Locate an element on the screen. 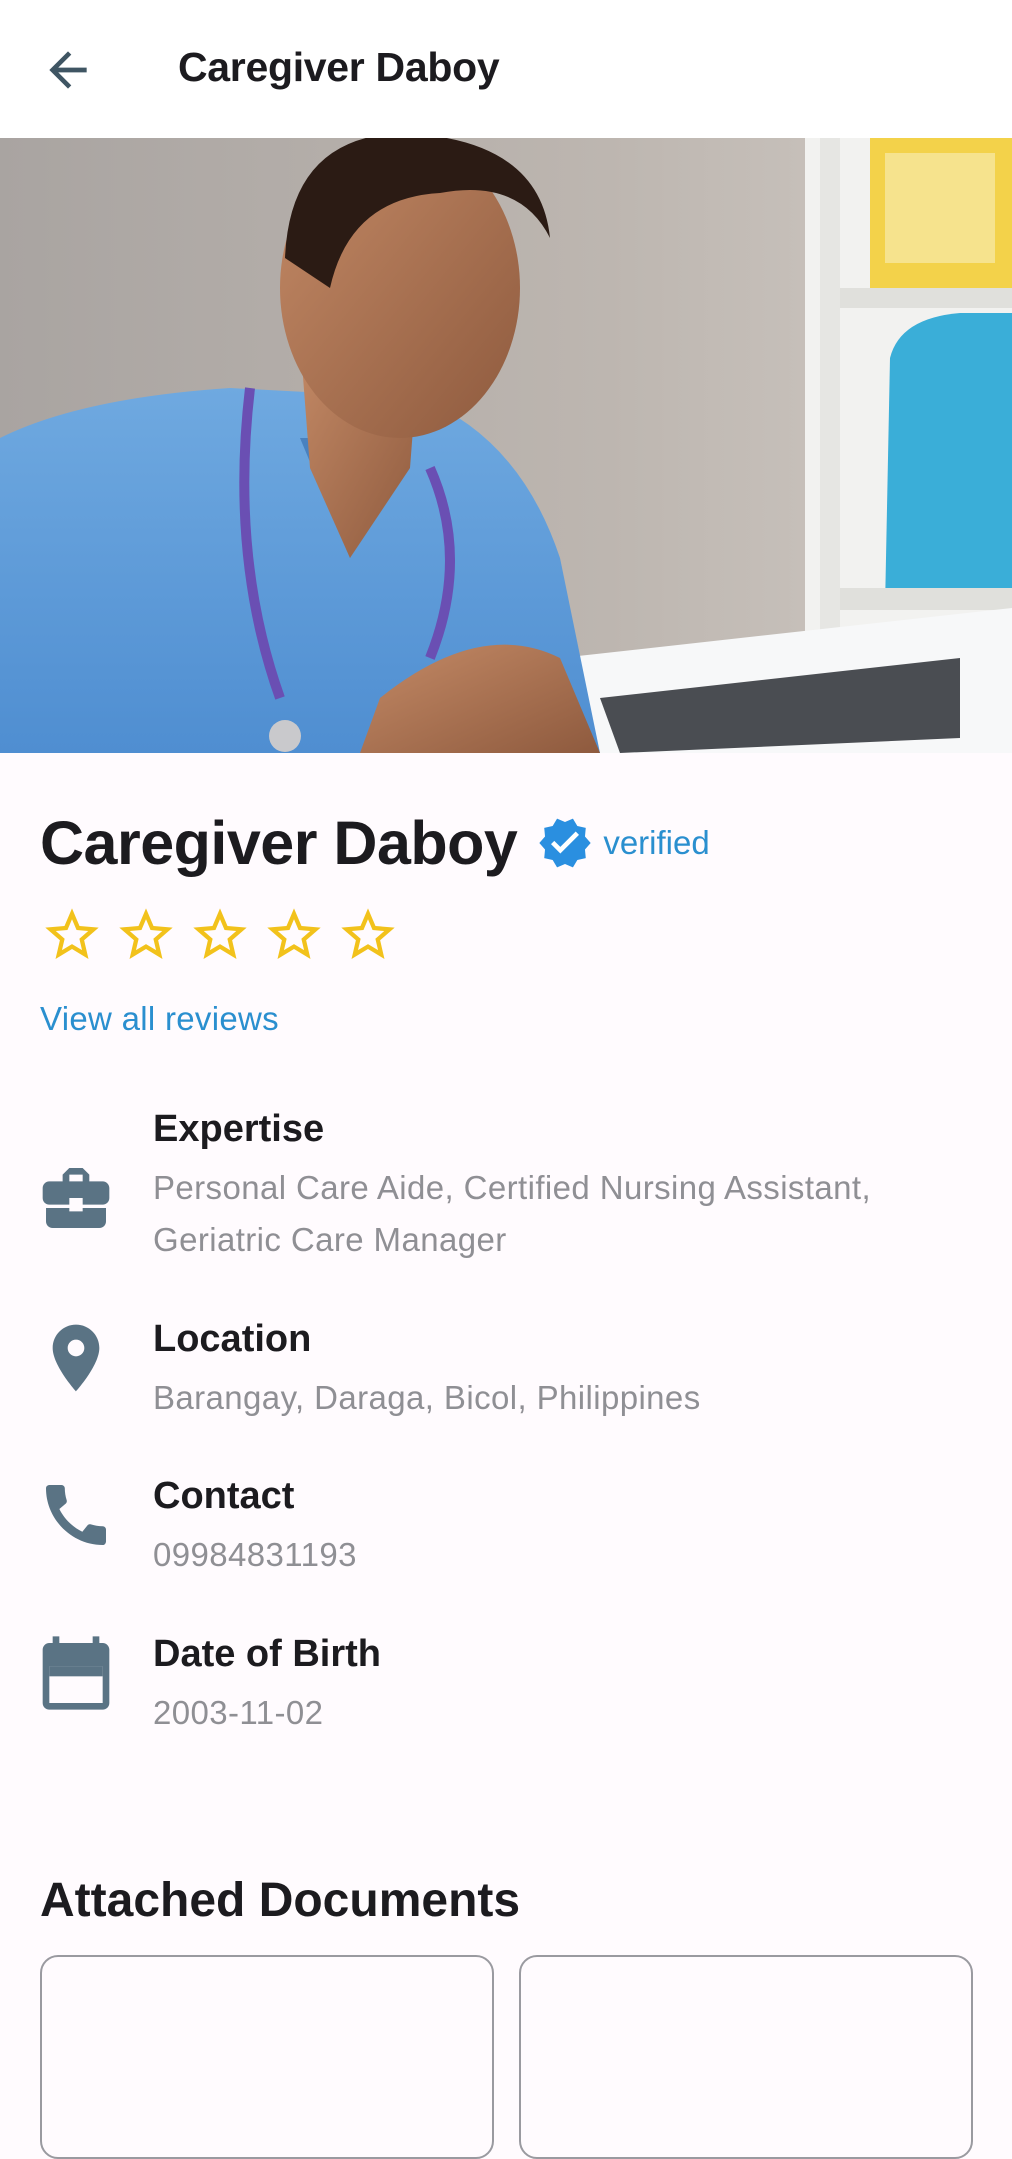 This screenshot has width=1012, height=2159. back-button is located at coordinates (68, 70).